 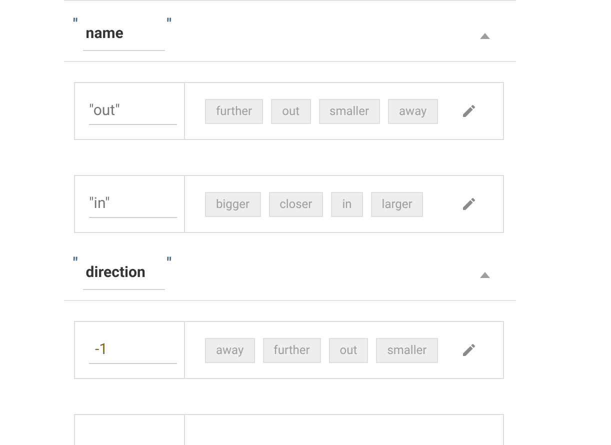 What do you see at coordinates (123, 36) in the screenshot?
I see `entity-name-field: name` at bounding box center [123, 36].